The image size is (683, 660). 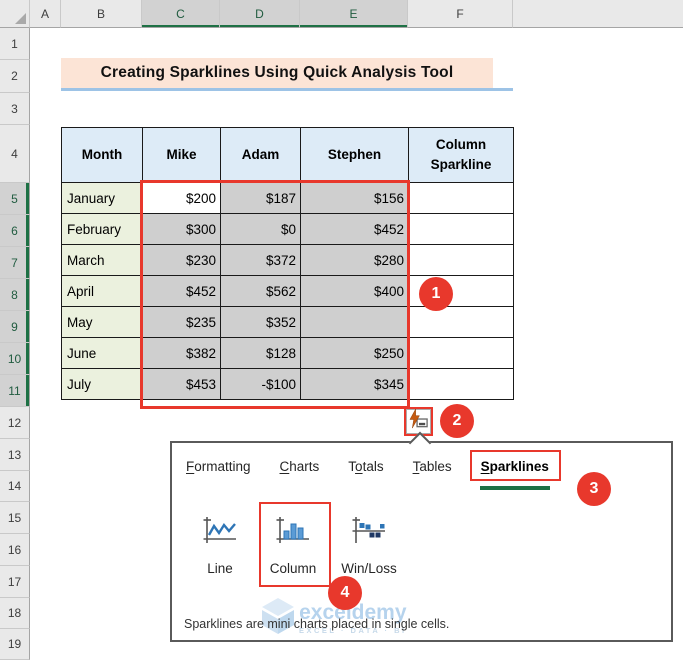 I want to click on value-cell: $0, so click(x=260, y=229).